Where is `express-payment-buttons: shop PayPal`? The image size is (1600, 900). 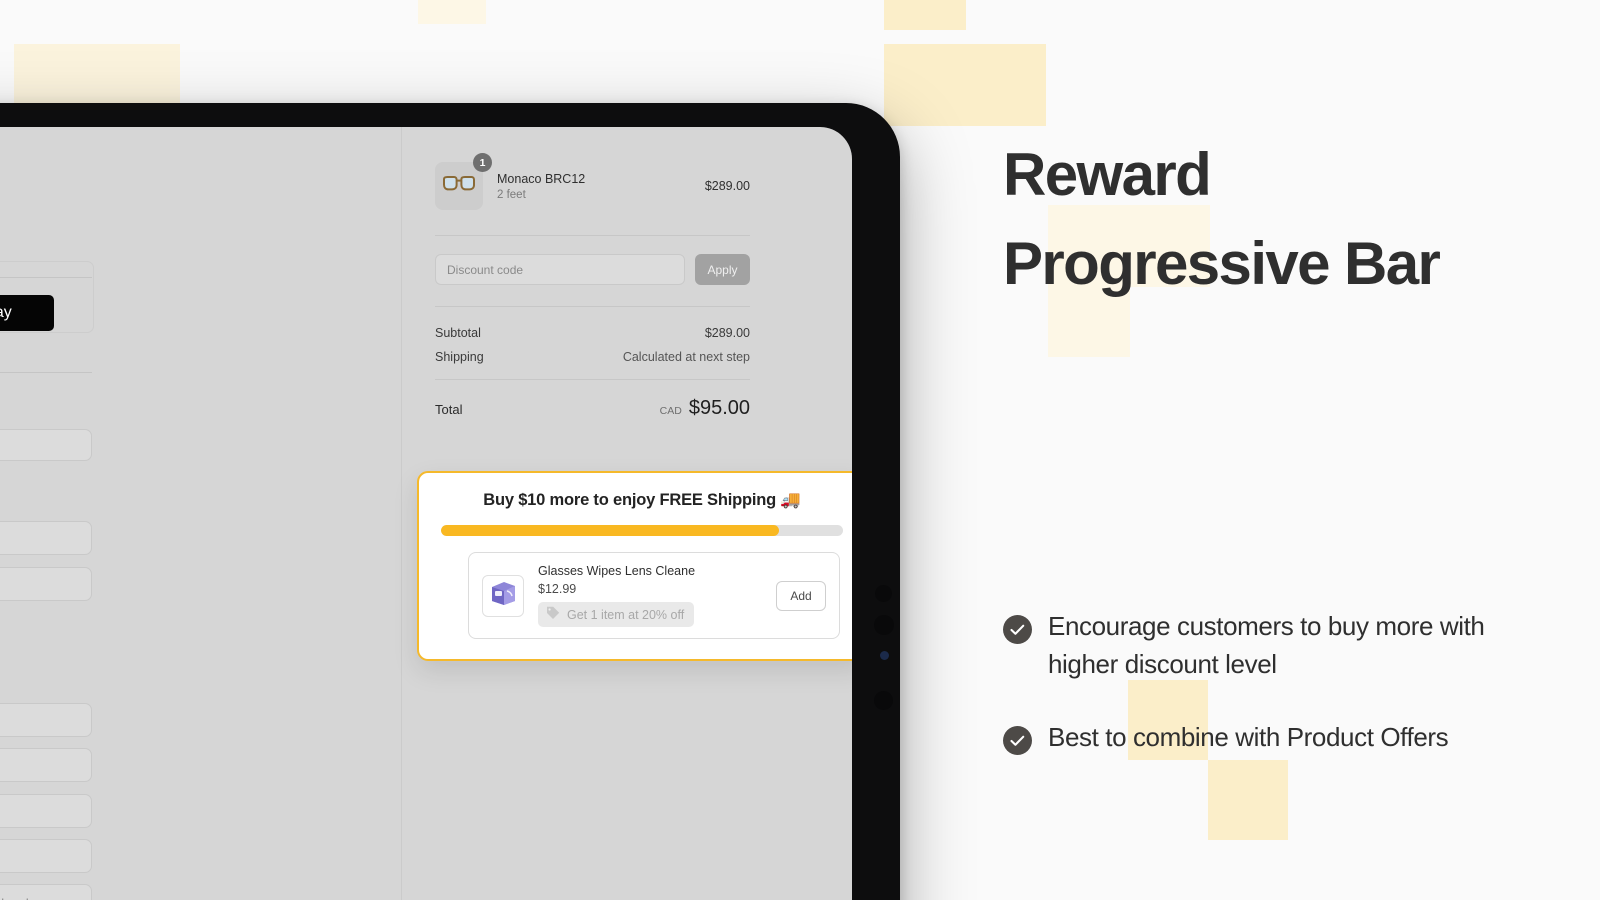
express-payment-buttons: shop PayPal is located at coordinates (46, 313).